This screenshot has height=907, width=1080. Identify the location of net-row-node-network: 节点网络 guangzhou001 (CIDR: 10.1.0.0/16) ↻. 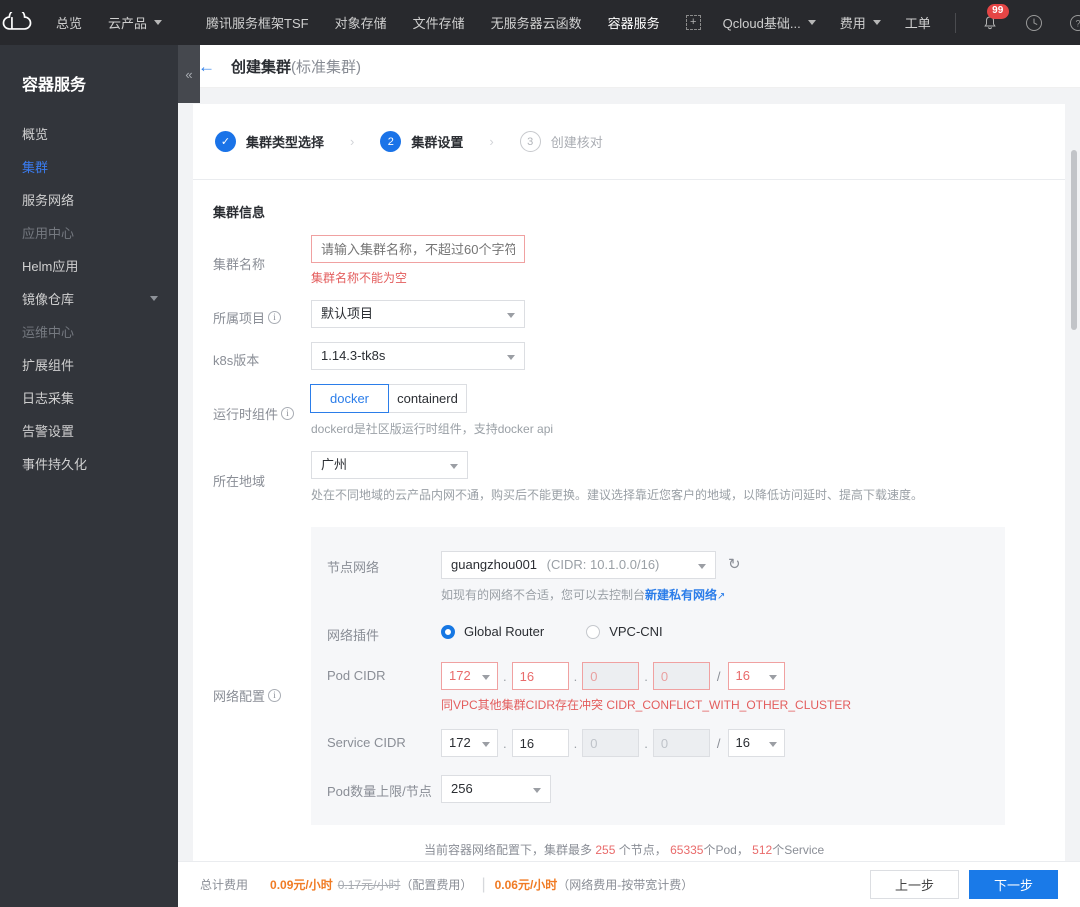
(658, 574).